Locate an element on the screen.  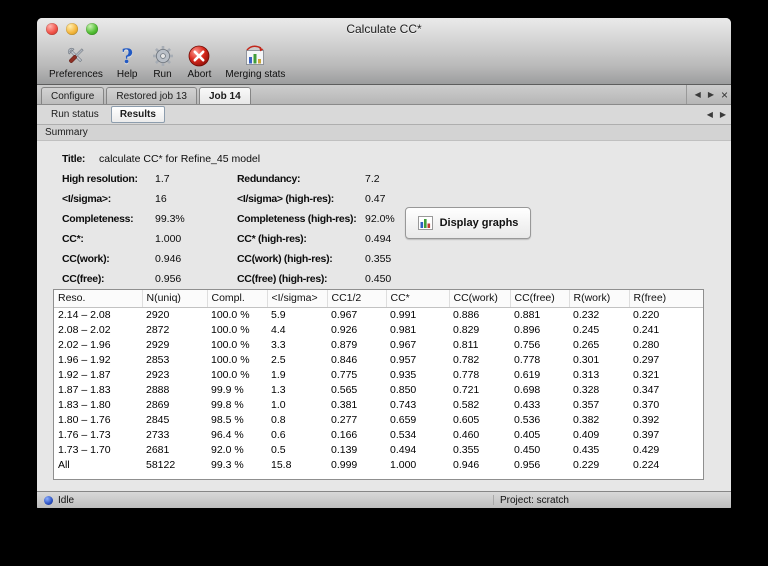
table-cell: 0.245 is located at coordinates (586, 330).